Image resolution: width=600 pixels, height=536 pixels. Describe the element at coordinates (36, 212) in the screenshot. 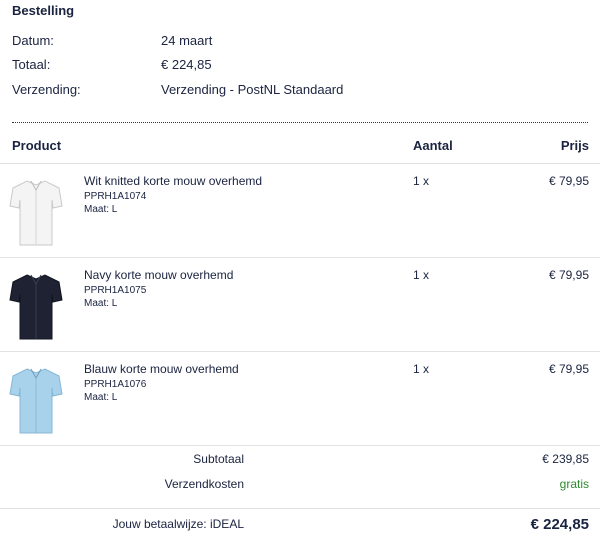

I see `white-shirt-icon` at that location.